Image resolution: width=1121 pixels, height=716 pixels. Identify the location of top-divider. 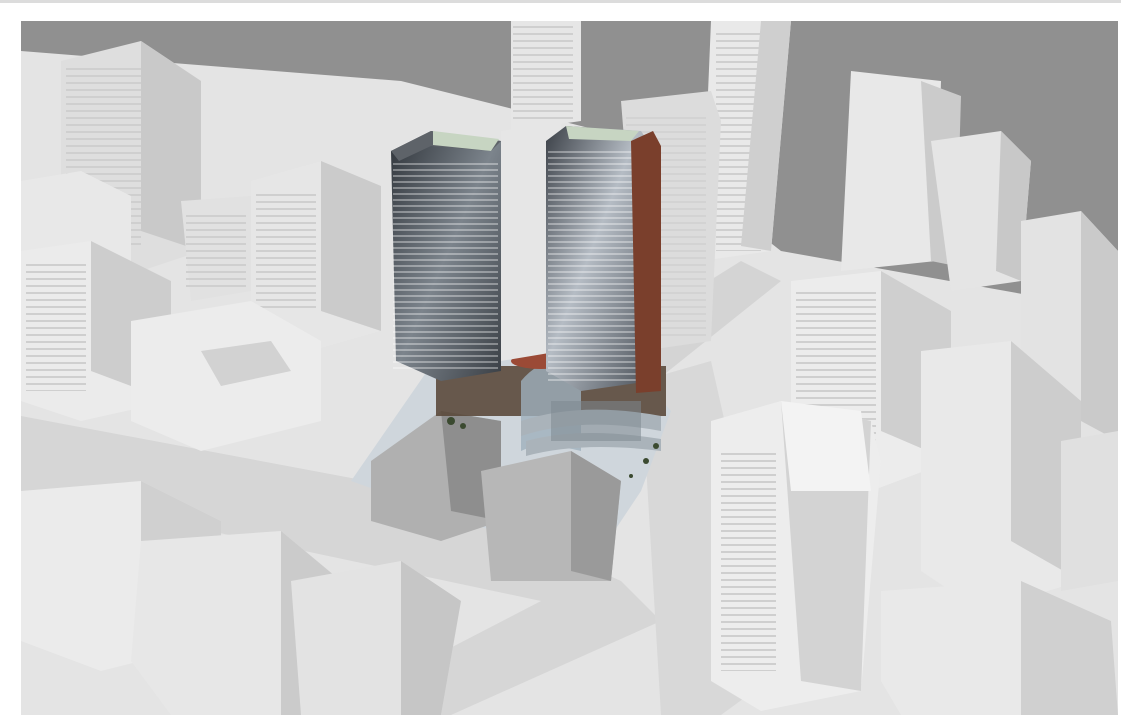
(560, 1).